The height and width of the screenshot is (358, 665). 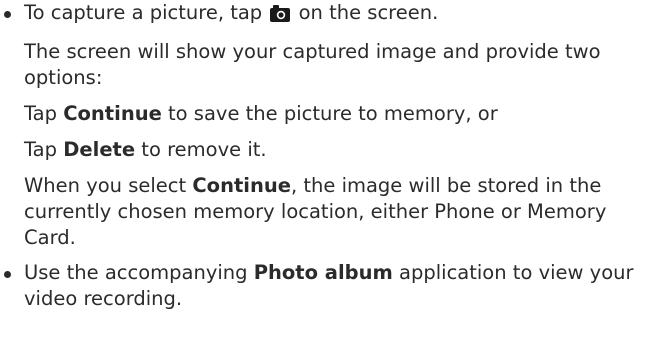 I want to click on delete-label: Delete, so click(x=99, y=149).